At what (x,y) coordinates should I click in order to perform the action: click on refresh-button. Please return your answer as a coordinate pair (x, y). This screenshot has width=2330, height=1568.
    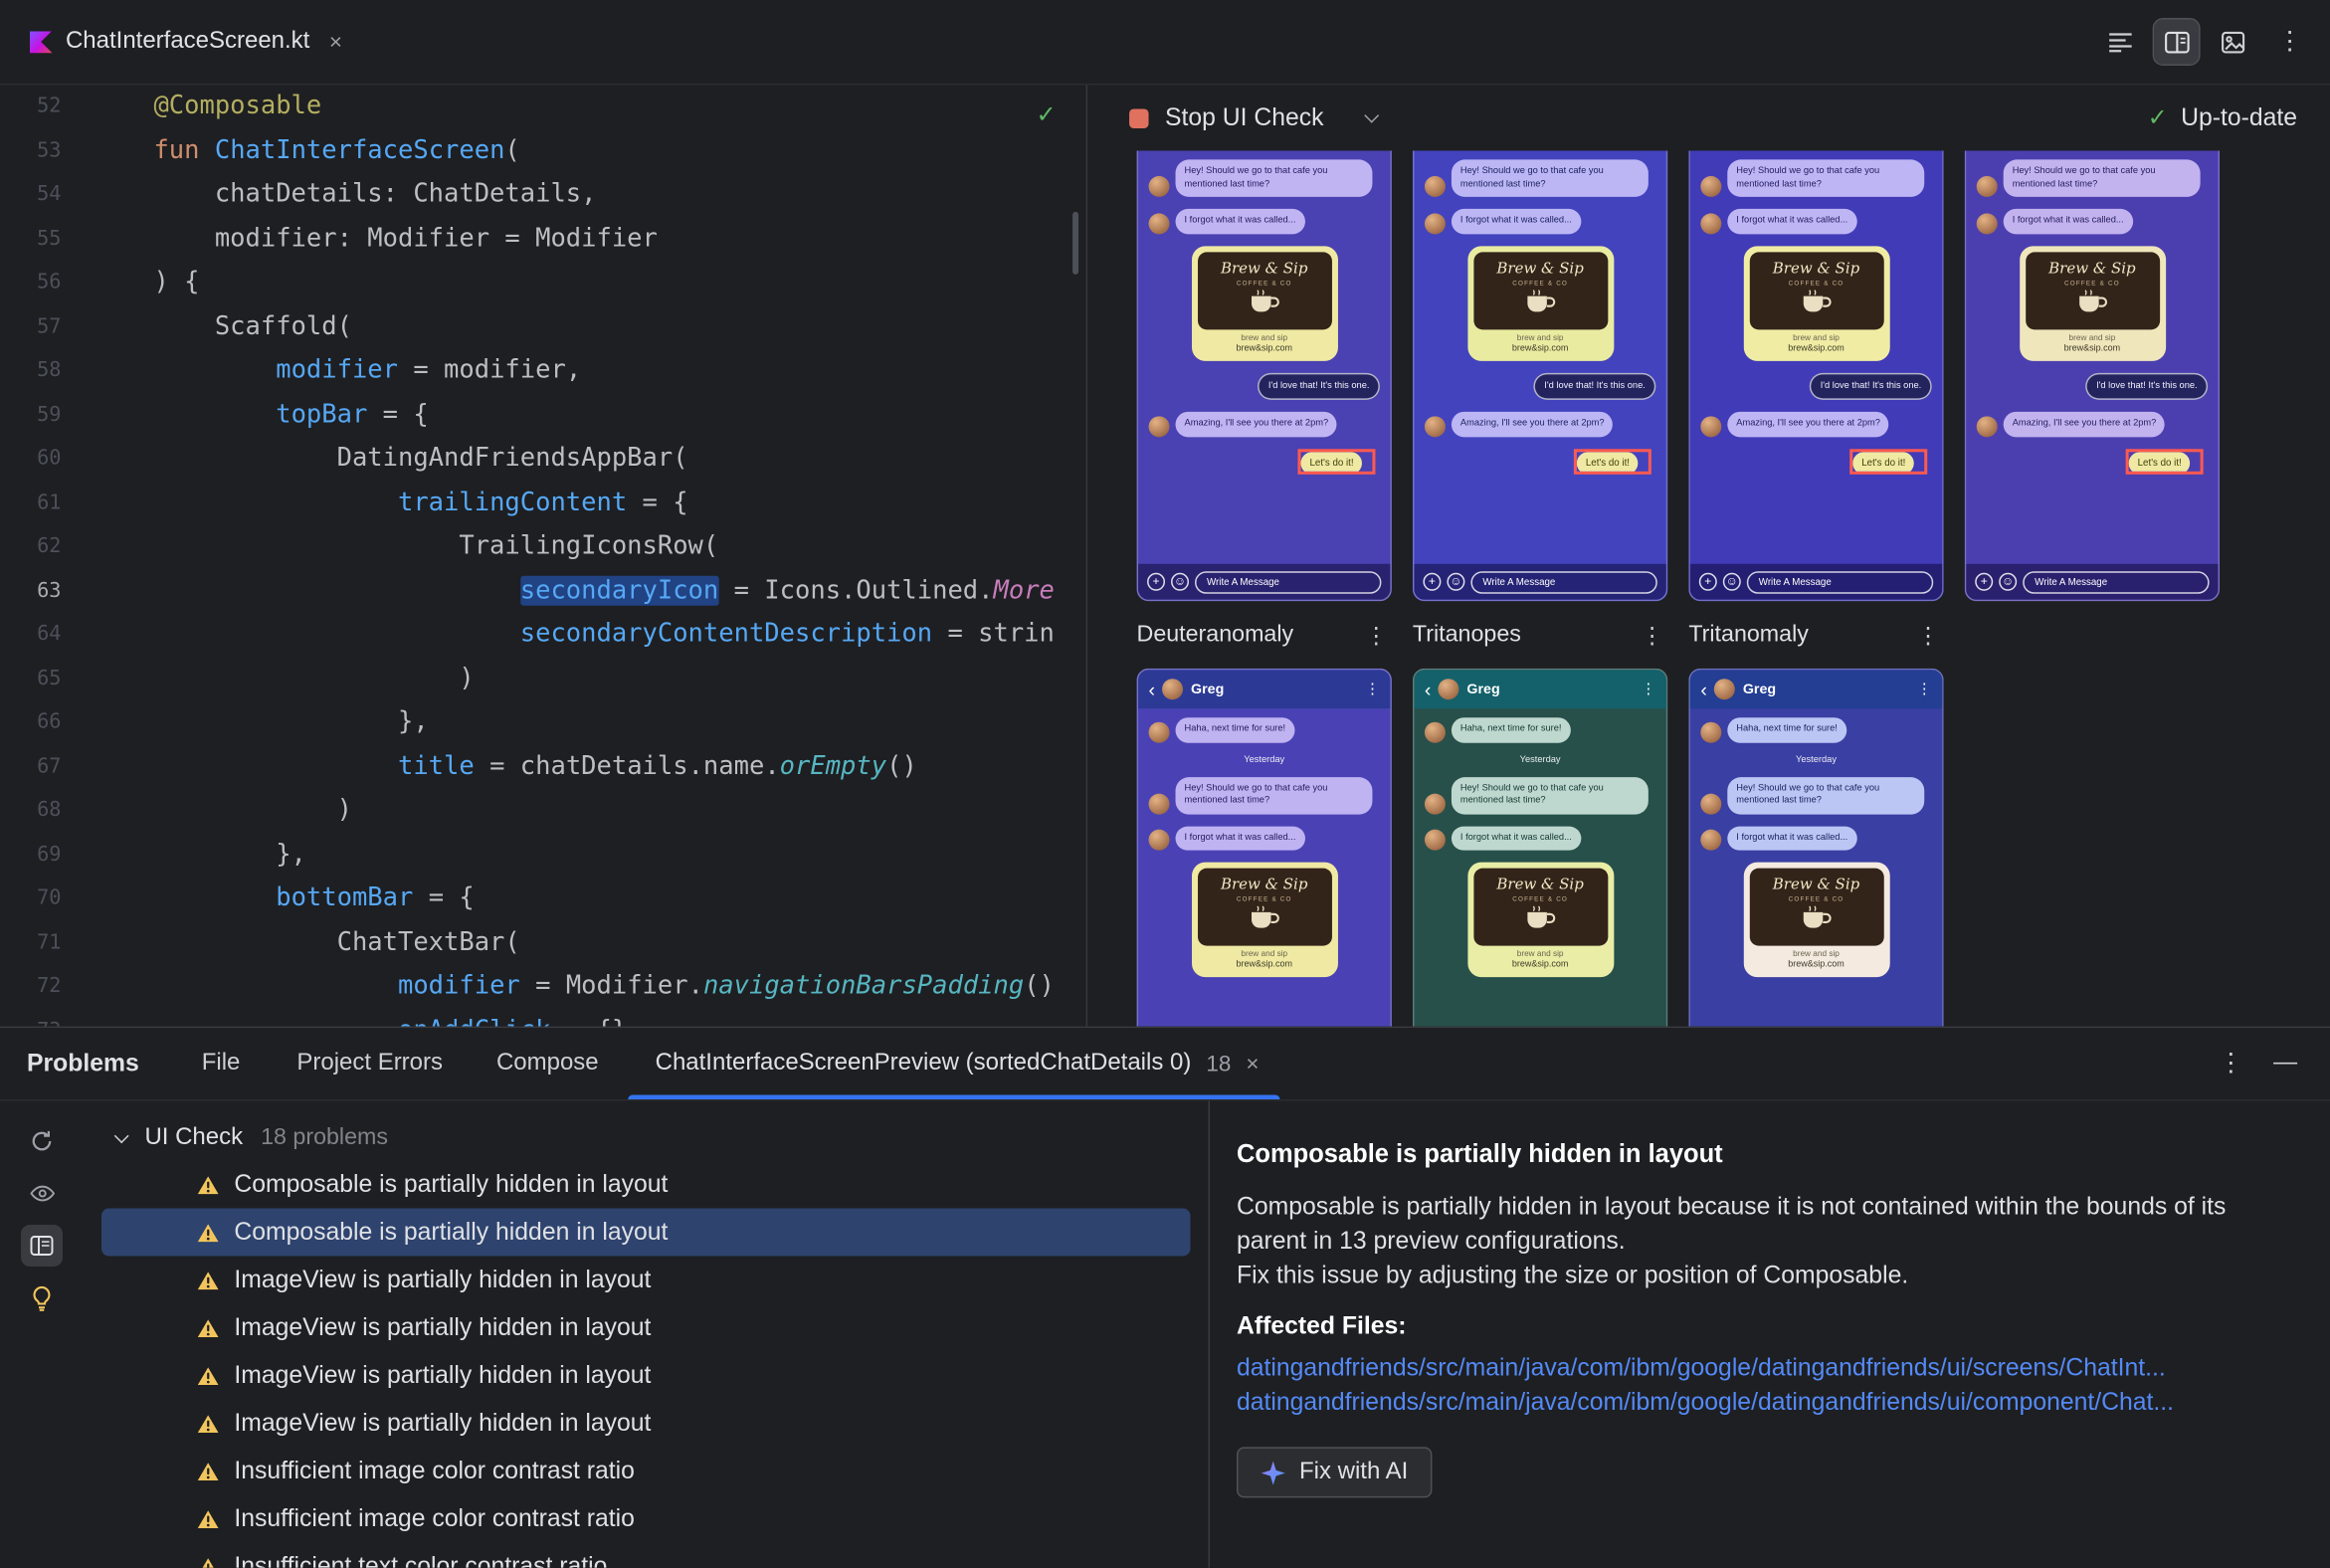
    Looking at the image, I should click on (42, 1141).